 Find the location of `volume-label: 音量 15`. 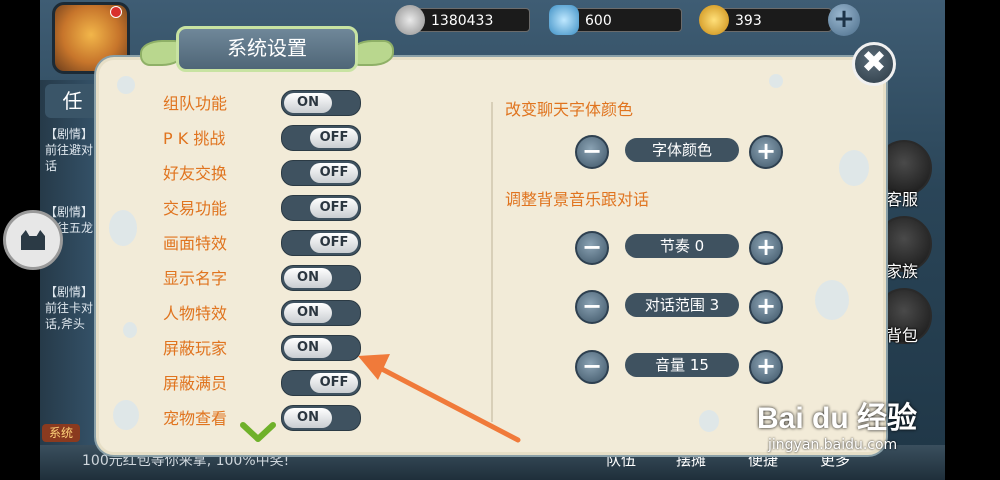

volume-label: 音量 15 is located at coordinates (682, 365).